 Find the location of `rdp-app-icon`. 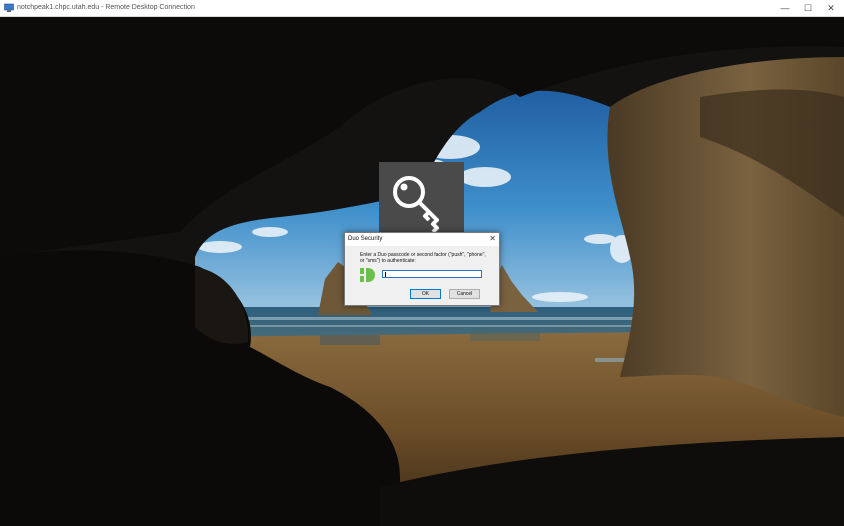

rdp-app-icon is located at coordinates (9, 7).